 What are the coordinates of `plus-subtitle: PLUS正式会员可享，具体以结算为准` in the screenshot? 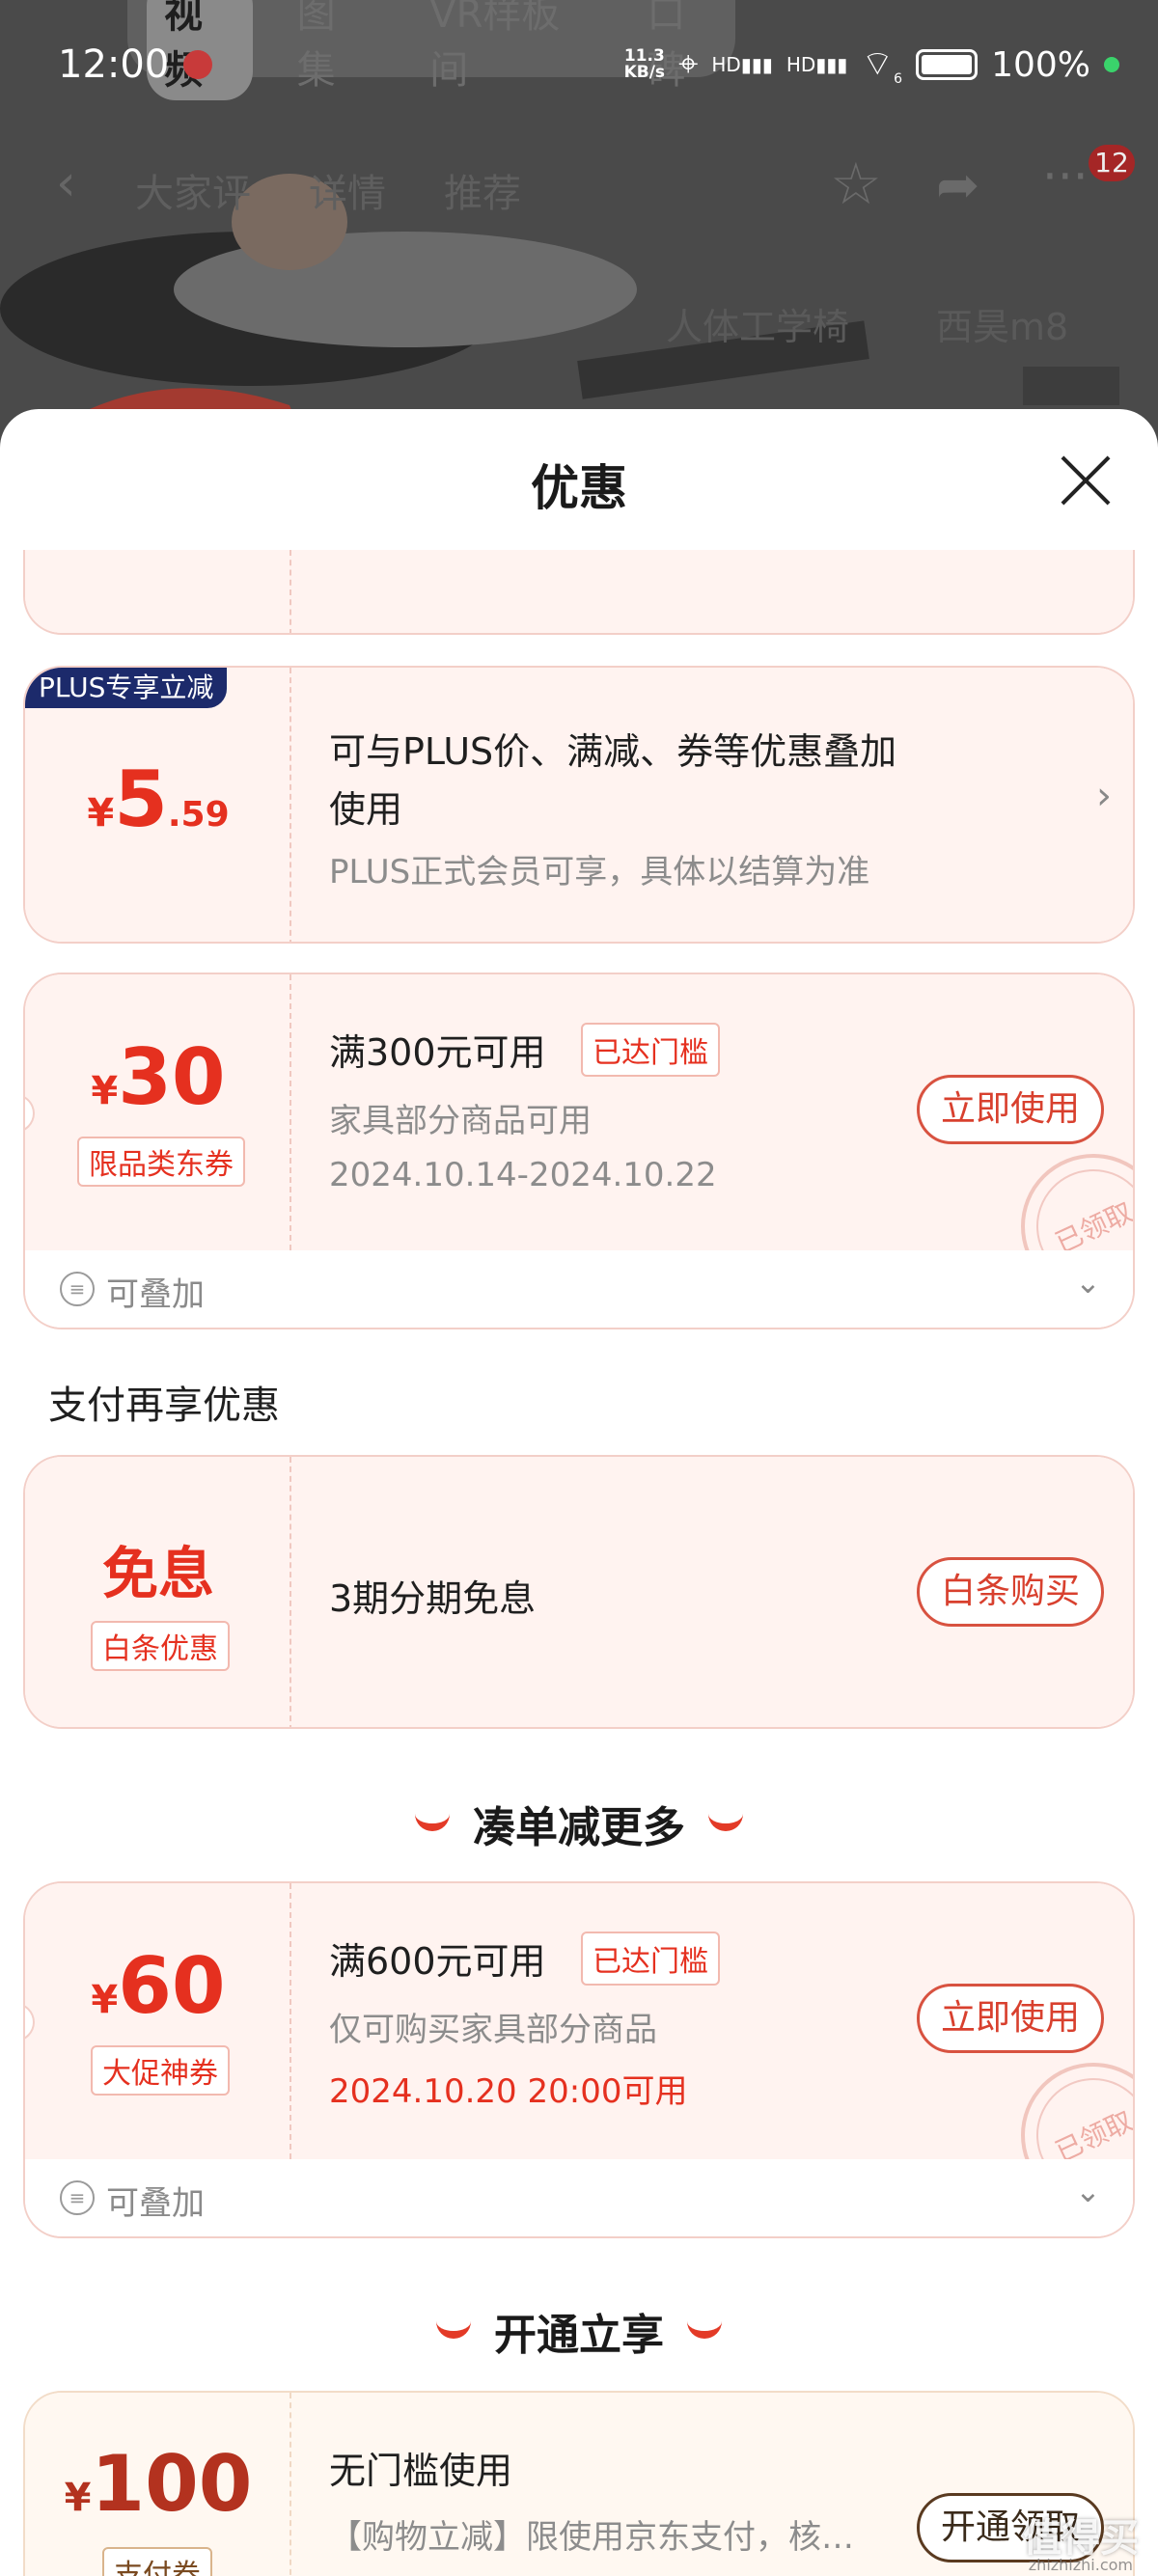 It's located at (599, 872).